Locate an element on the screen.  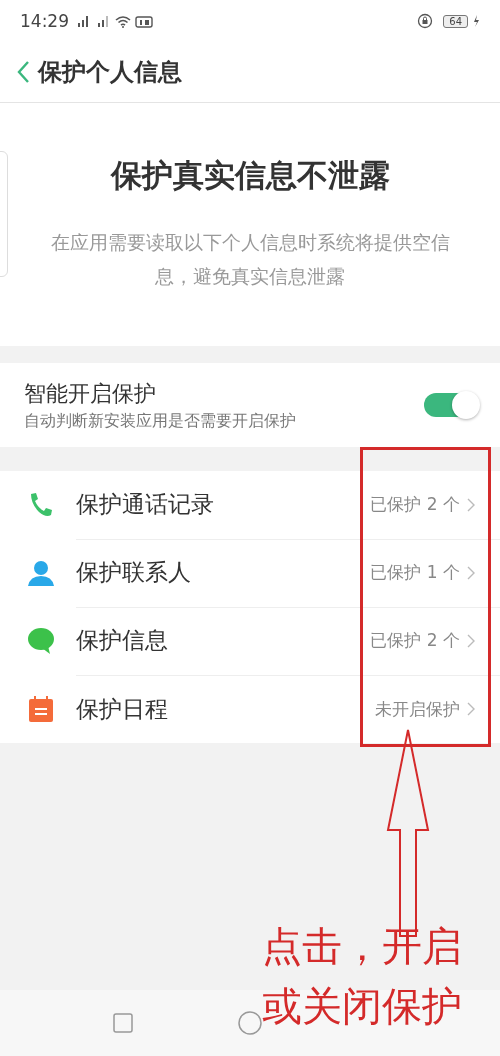
setting-title: 智能开启保护 is located at coordinates (90, 393).